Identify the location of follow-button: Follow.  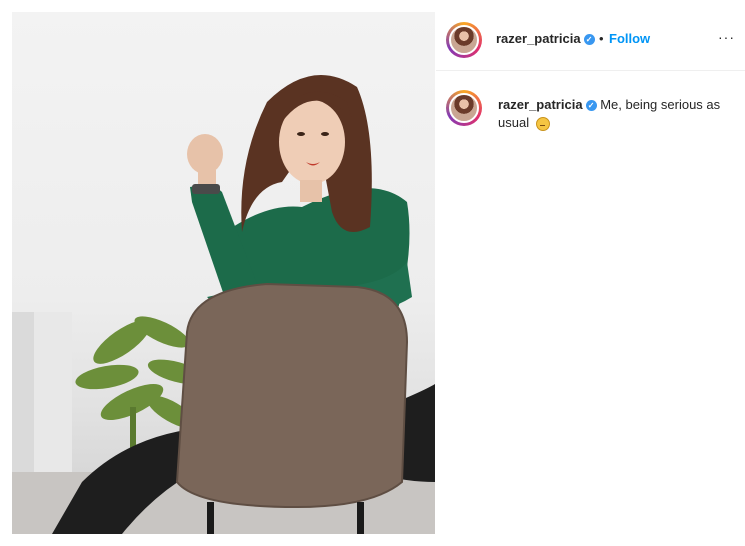
(629, 38).